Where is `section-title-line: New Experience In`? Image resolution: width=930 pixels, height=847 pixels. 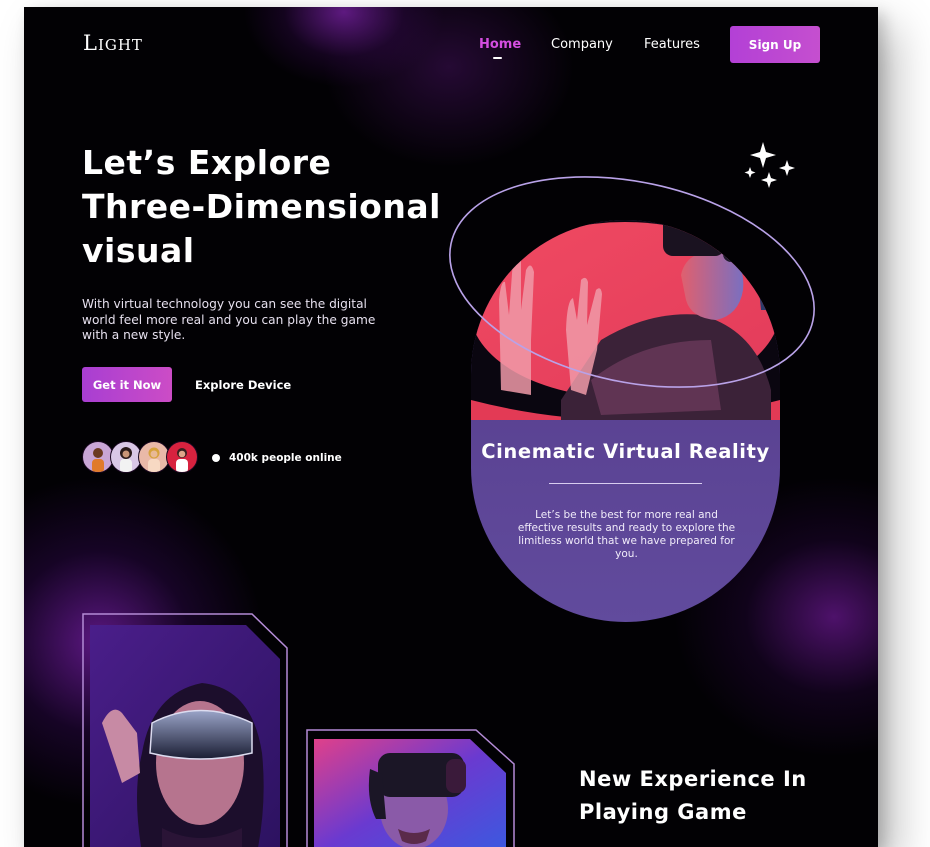
section-title-line: New Experience In is located at coordinates (693, 779).